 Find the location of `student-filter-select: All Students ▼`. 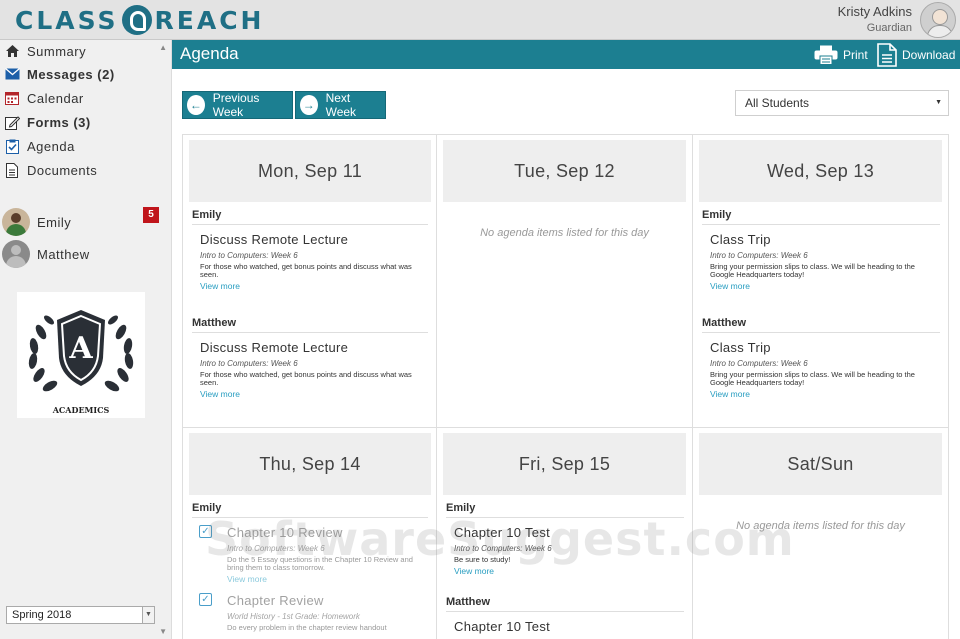

student-filter-select: All Students ▼ is located at coordinates (842, 103).